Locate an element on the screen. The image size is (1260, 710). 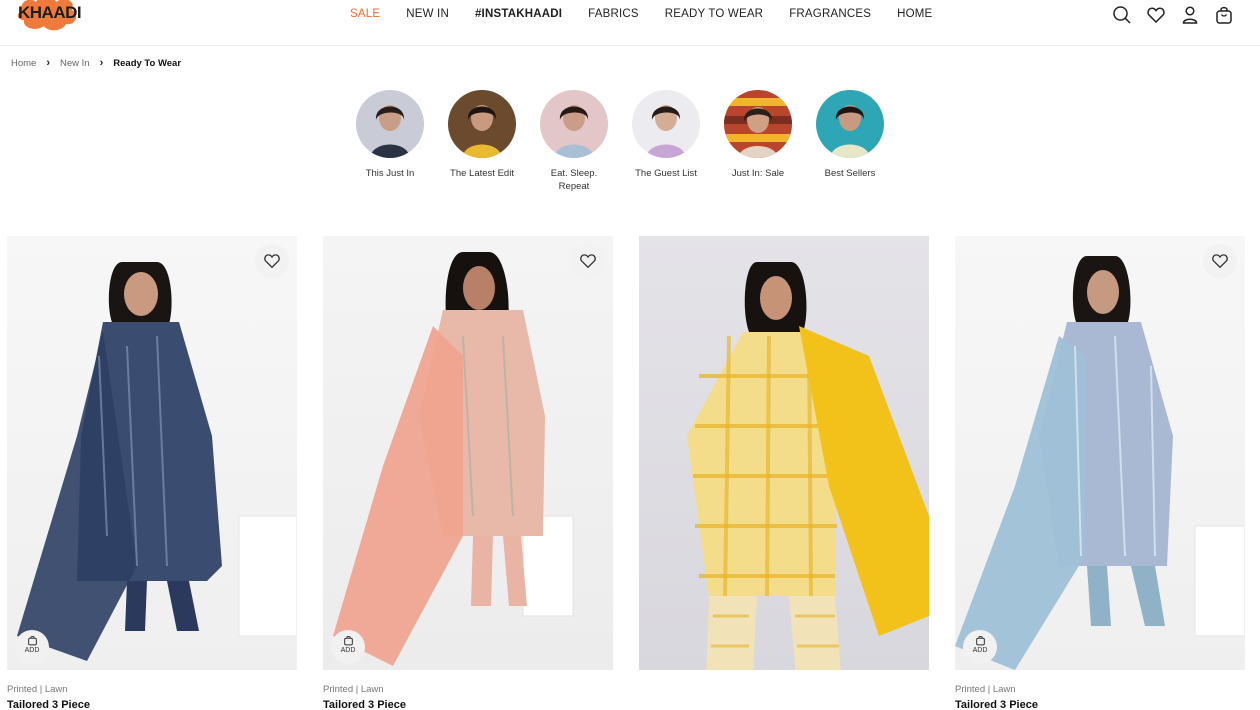
category-just-in-sale: Just In: Sale is located at coordinates (758, 141).